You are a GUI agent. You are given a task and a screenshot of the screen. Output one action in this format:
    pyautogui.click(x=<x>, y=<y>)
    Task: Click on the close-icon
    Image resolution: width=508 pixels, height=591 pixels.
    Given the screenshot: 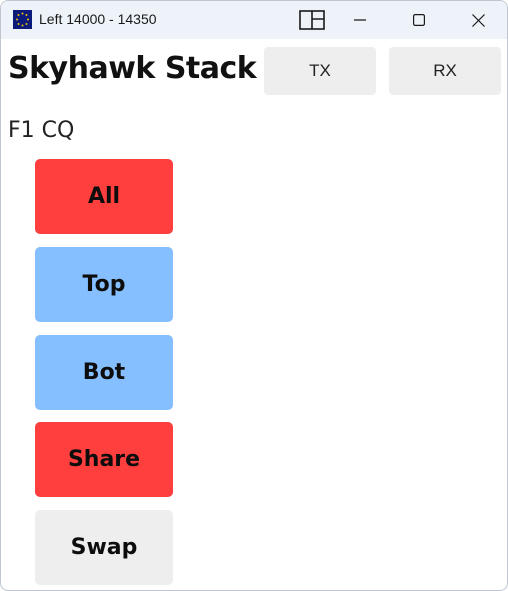 What is the action you would take?
    pyautogui.click(x=478, y=20)
    